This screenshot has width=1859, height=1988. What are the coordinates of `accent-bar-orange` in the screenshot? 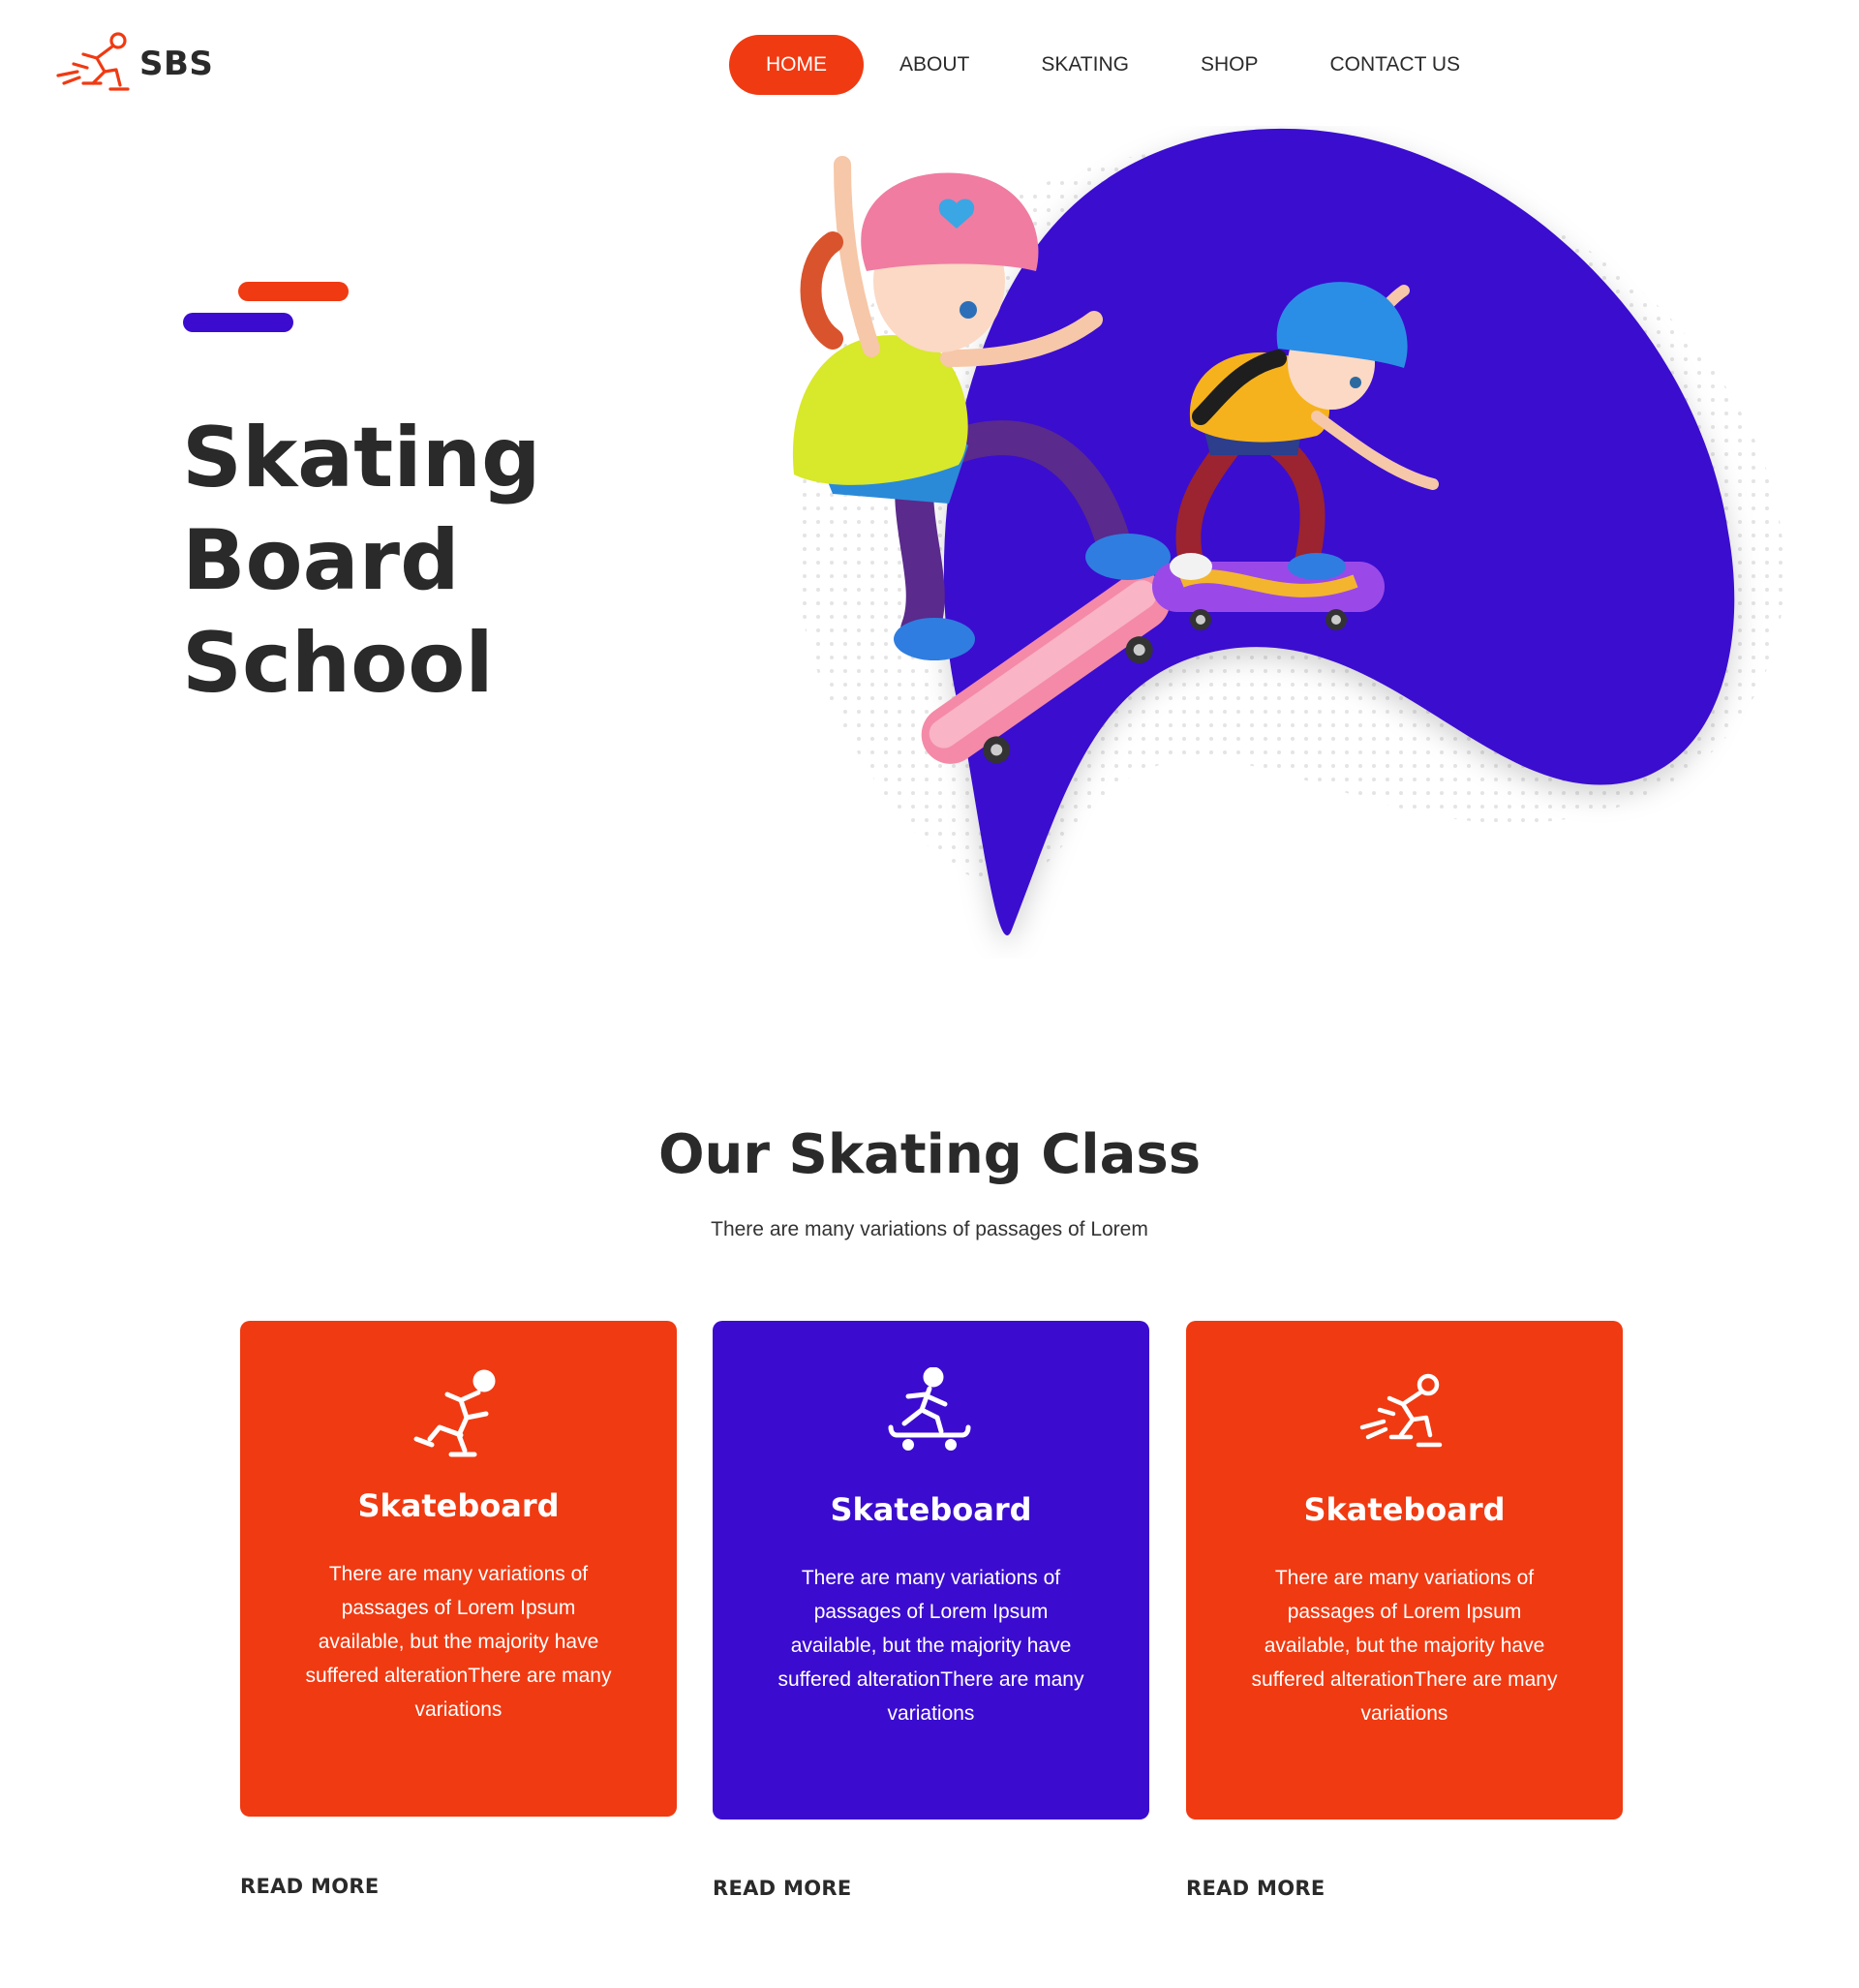 It's located at (293, 291).